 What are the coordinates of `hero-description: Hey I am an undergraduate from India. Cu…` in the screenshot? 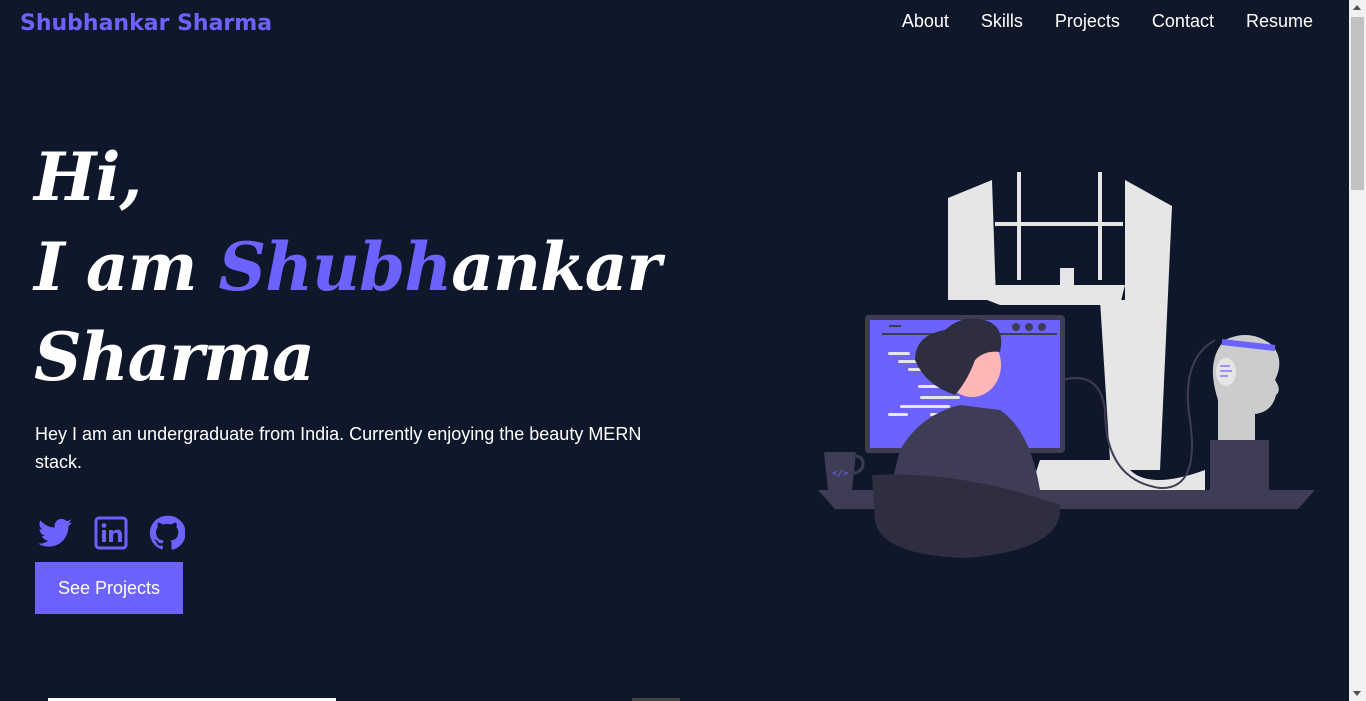 It's located at (338, 448).